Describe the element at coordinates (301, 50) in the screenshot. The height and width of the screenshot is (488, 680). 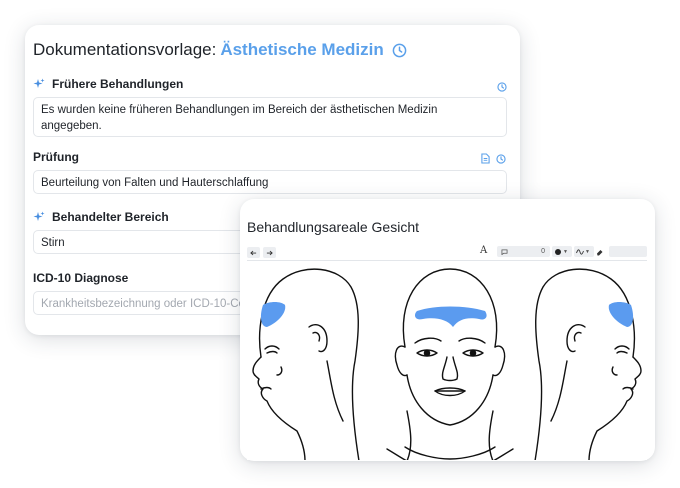
I see `template-title-accent: Ästhetische Medizin` at that location.